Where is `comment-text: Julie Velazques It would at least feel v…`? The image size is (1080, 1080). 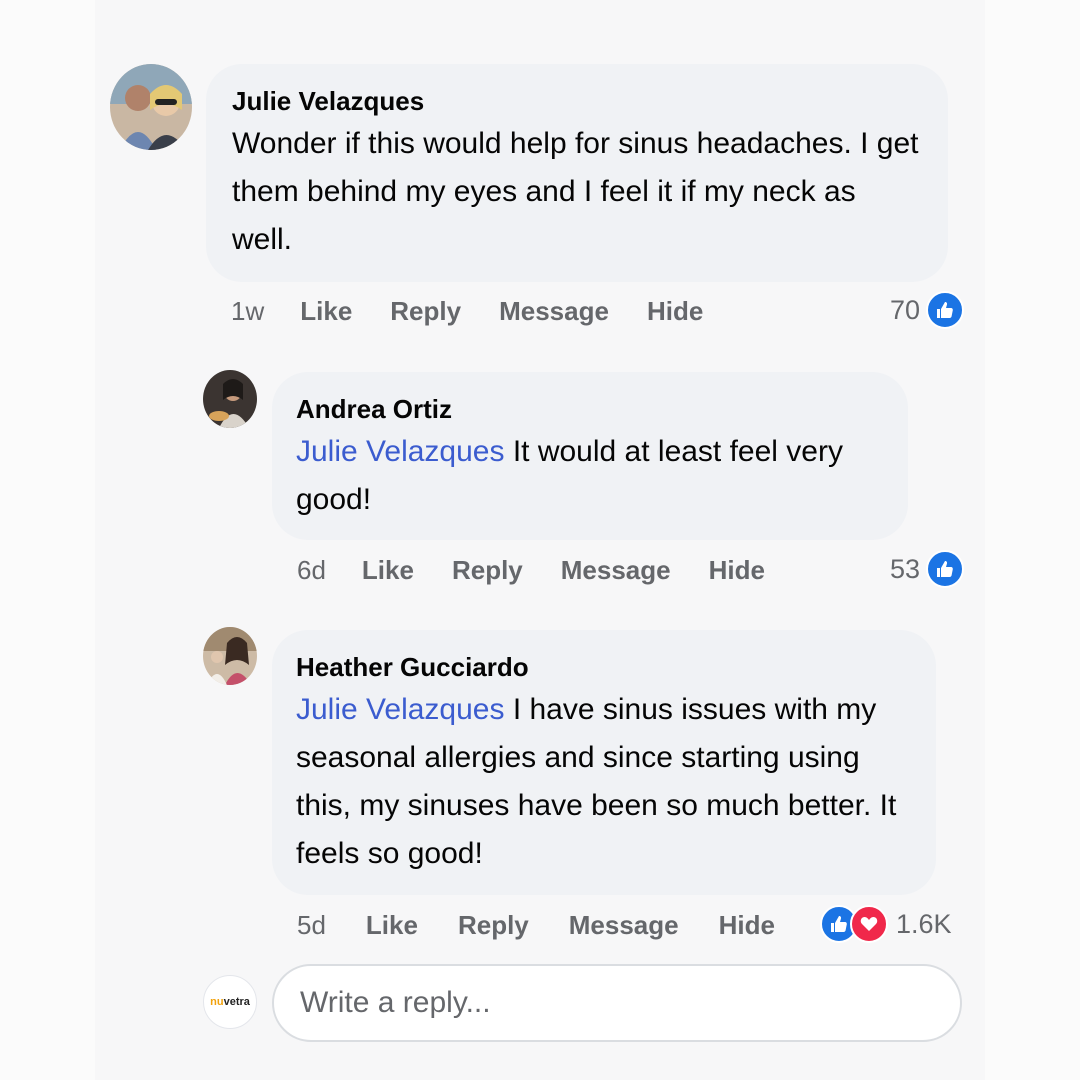 comment-text: Julie Velazques It would at least feel v… is located at coordinates (590, 476).